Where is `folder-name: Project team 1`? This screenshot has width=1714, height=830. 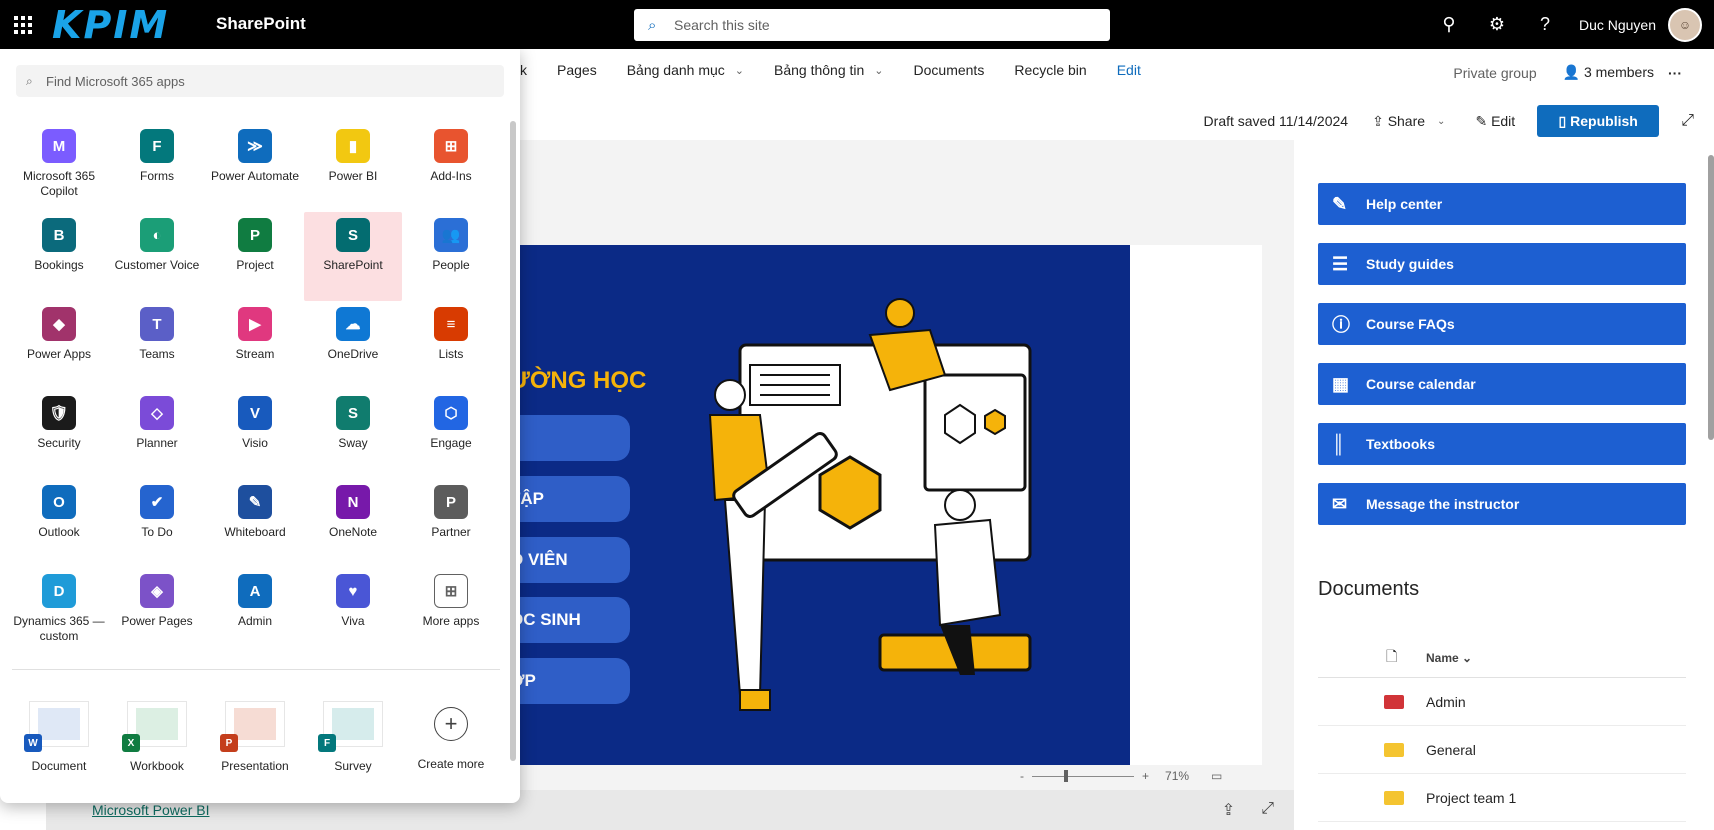 folder-name: Project team 1 is located at coordinates (1471, 798).